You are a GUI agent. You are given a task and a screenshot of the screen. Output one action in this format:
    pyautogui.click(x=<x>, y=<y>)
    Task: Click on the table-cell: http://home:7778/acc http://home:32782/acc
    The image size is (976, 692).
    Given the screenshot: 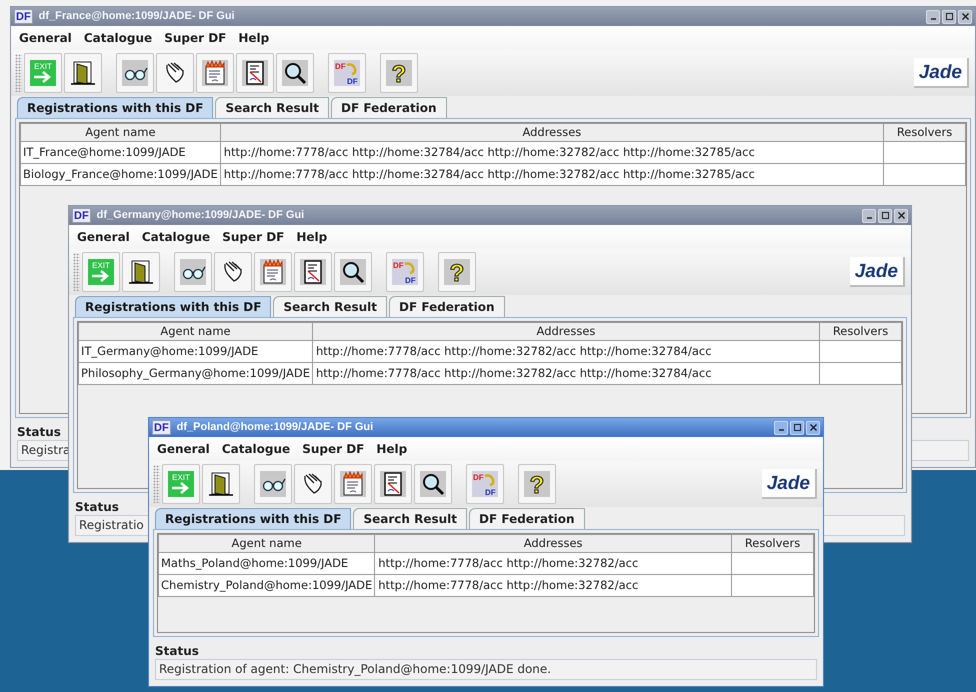 What is the action you would take?
    pyautogui.click(x=553, y=563)
    